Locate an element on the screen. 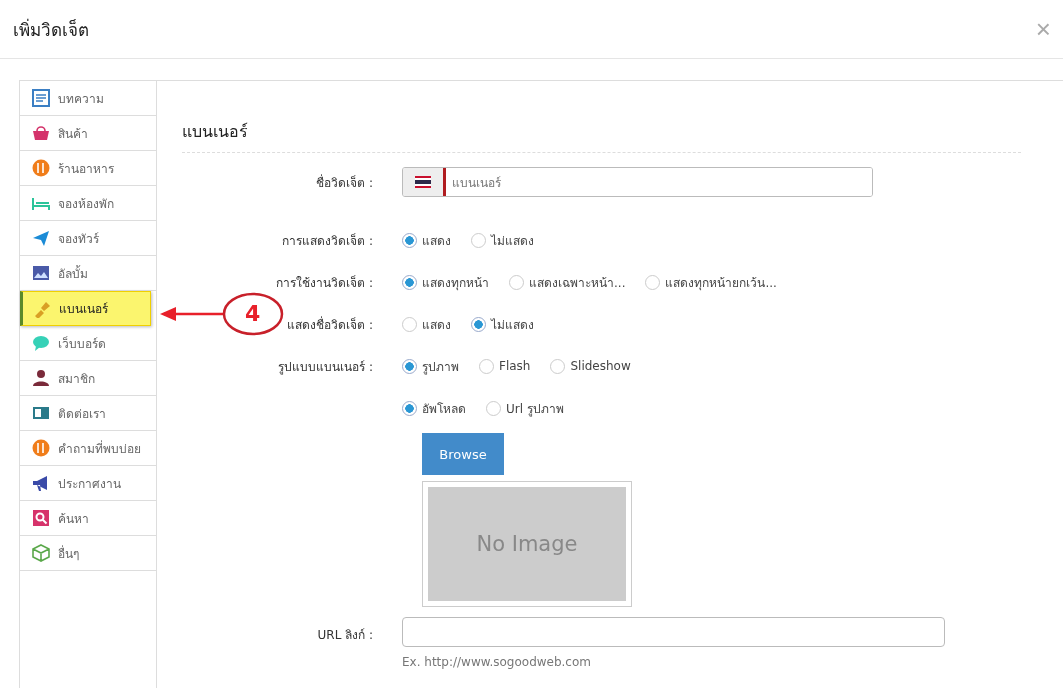  field-label: การแสดงวิดเจ็ต : is located at coordinates (327, 240).